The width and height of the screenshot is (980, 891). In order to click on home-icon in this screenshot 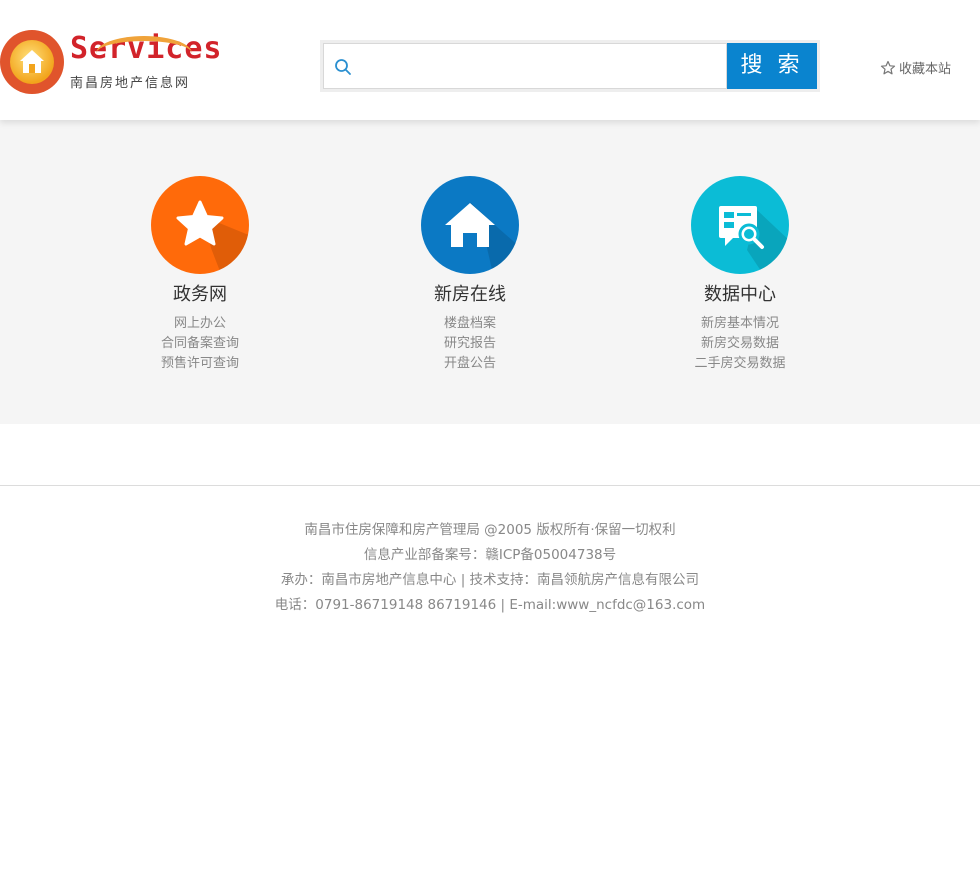, I will do `click(482, 238)`.